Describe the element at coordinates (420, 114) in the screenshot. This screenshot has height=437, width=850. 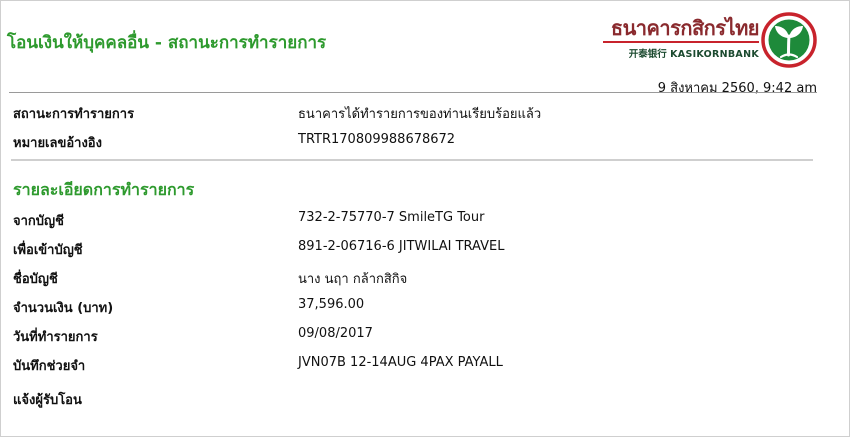
I see `status-value: ธนาคารได้ทำรายการของท่านเรียบร้อยแล้ว` at that location.